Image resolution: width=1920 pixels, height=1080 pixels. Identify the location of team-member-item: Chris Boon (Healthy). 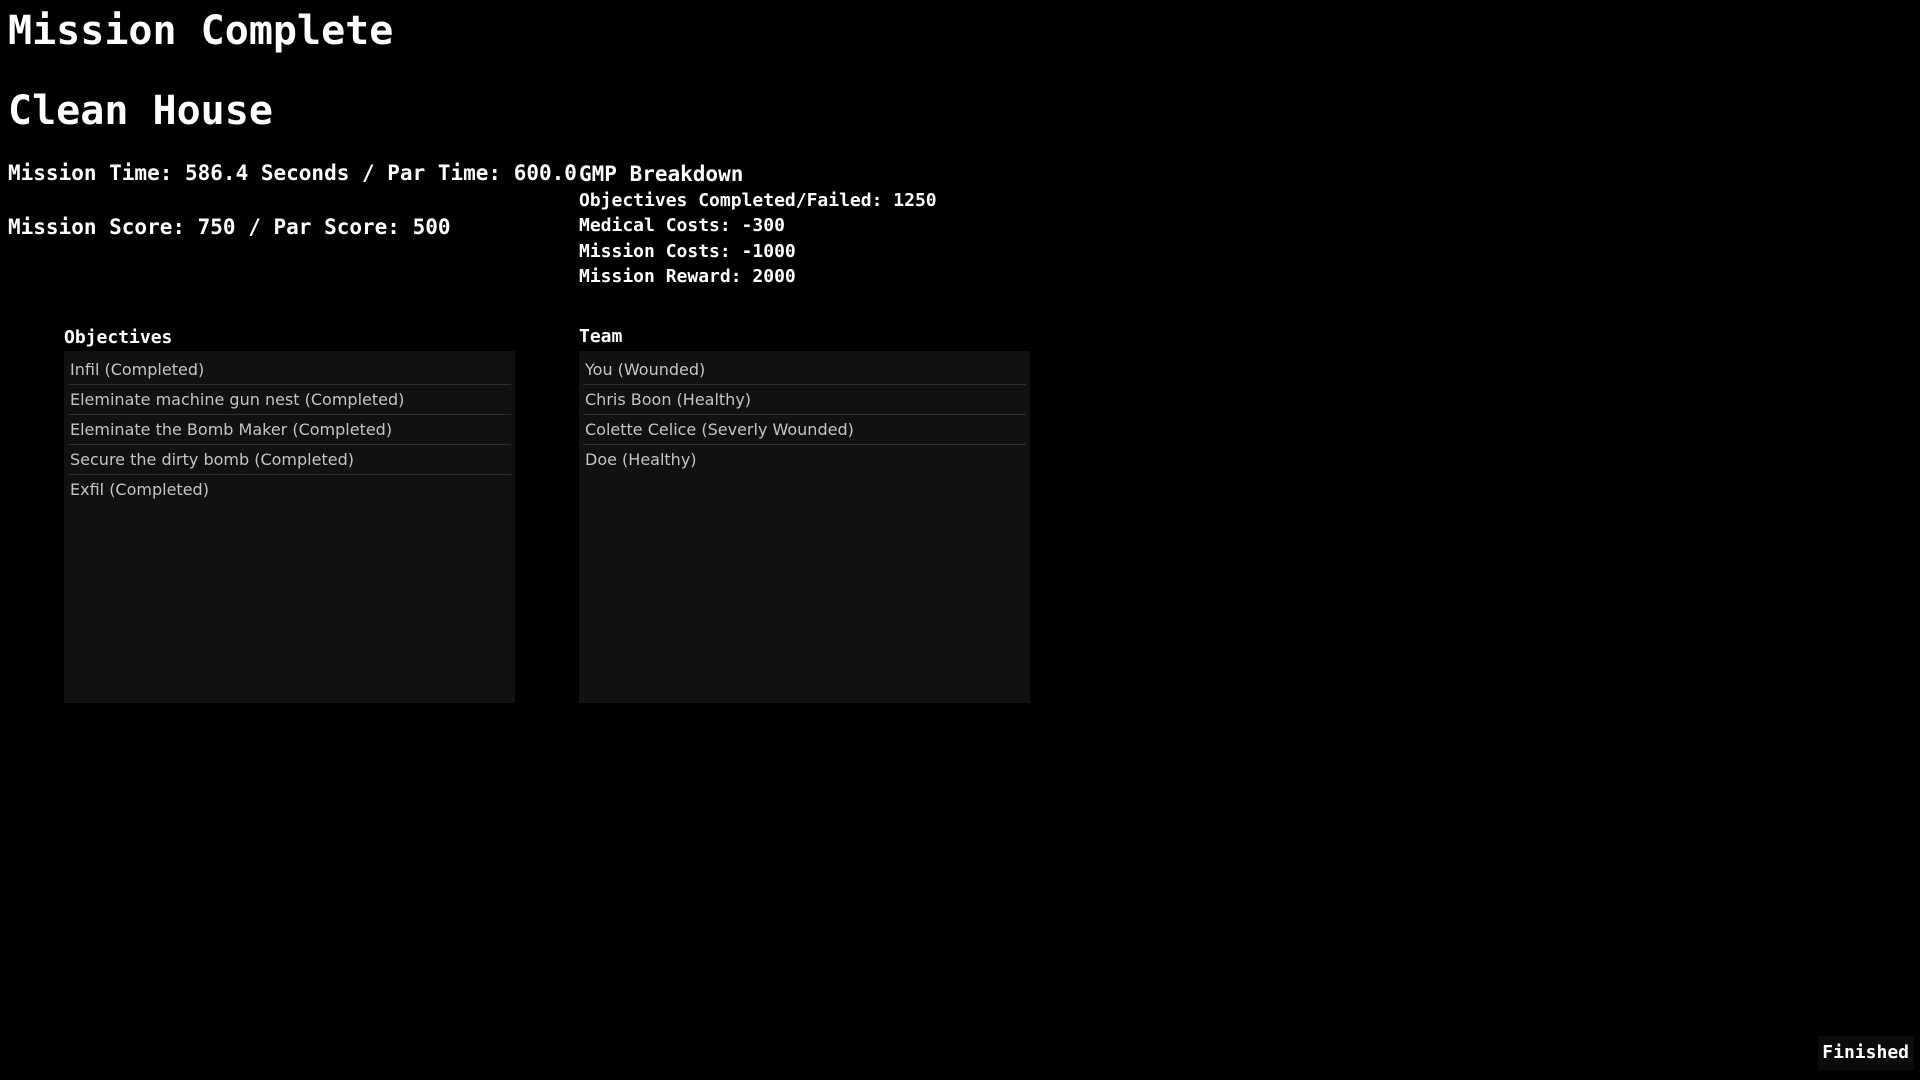
(804, 400).